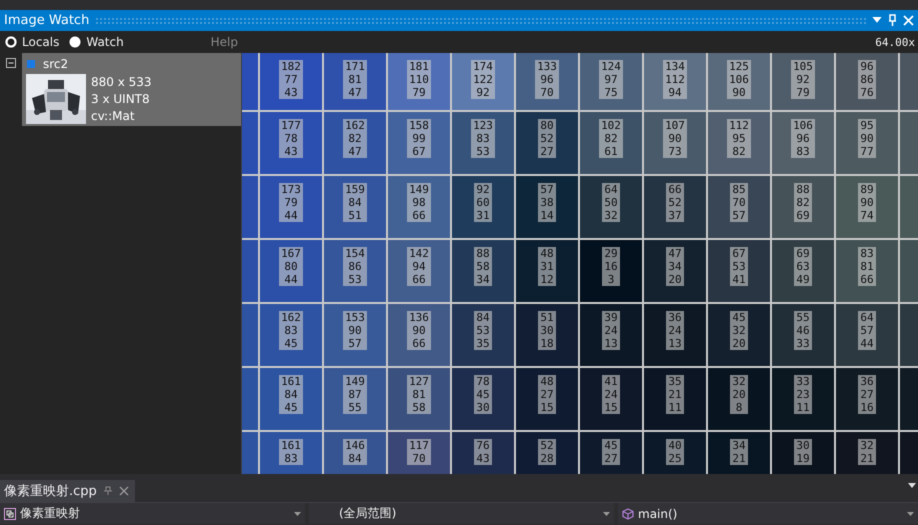 This screenshot has width=918, height=525. Describe the element at coordinates (152, 513) in the screenshot. I see `project-dropdown: 像素重映射` at that location.